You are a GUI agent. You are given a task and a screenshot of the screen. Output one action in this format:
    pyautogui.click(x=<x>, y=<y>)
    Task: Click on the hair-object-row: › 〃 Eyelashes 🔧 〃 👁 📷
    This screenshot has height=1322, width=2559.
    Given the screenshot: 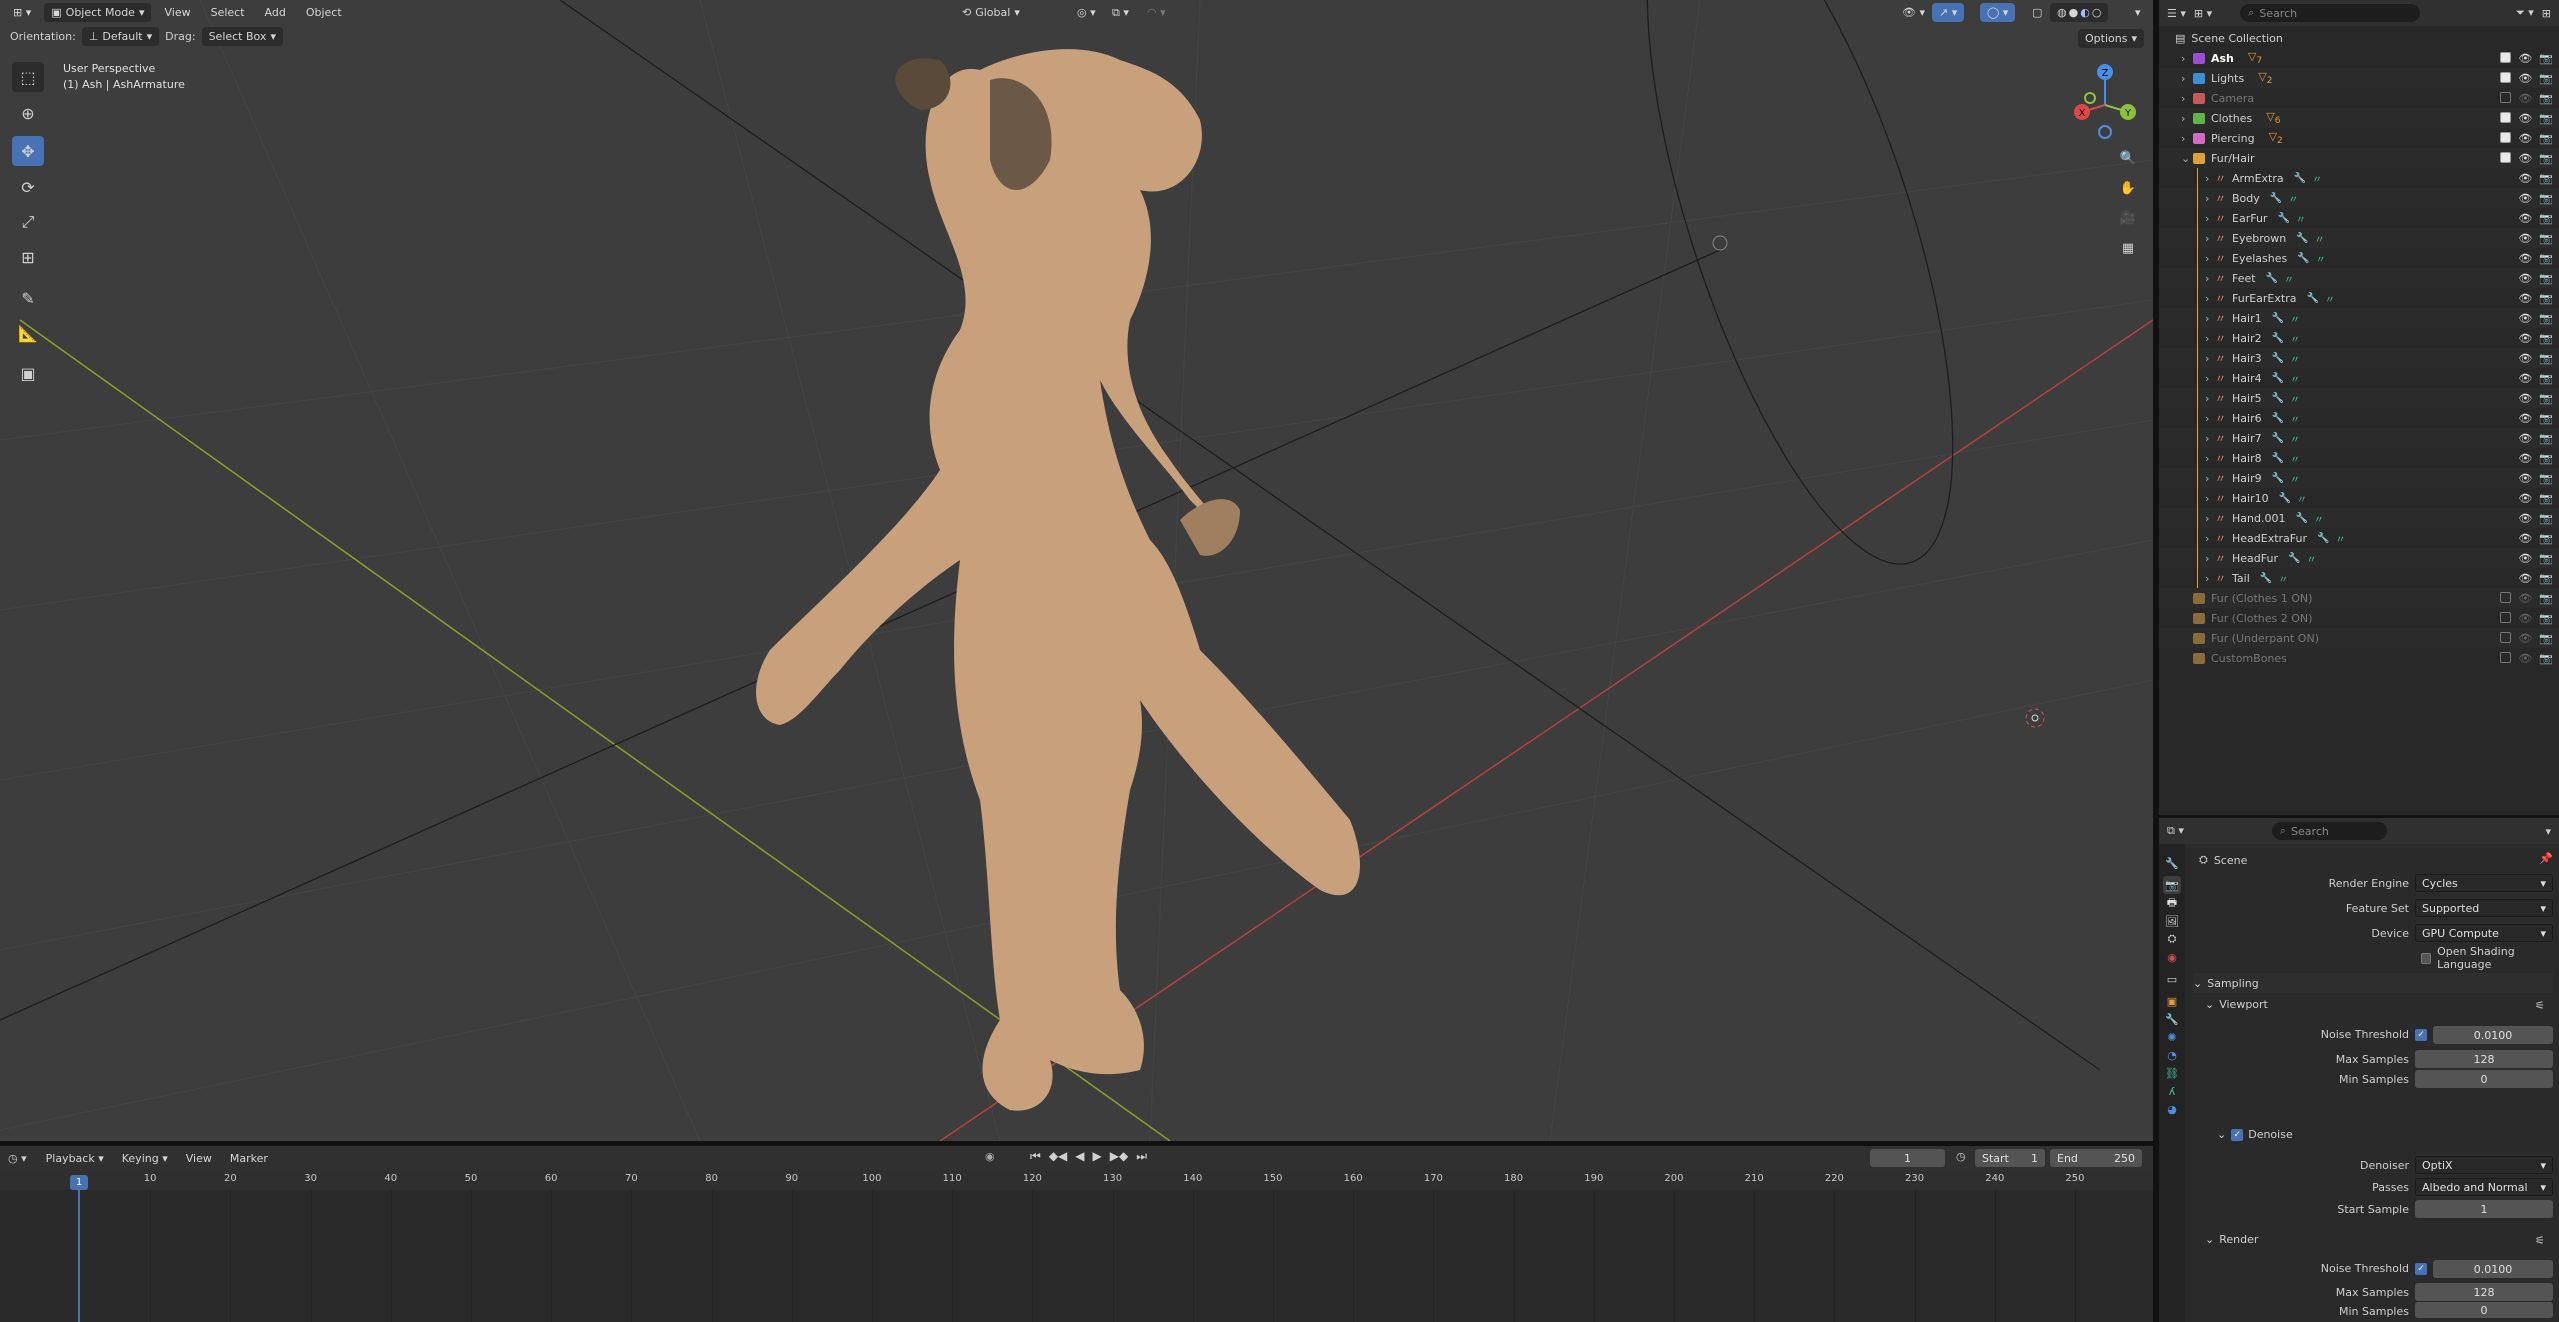 What is the action you would take?
    pyautogui.click(x=2359, y=258)
    